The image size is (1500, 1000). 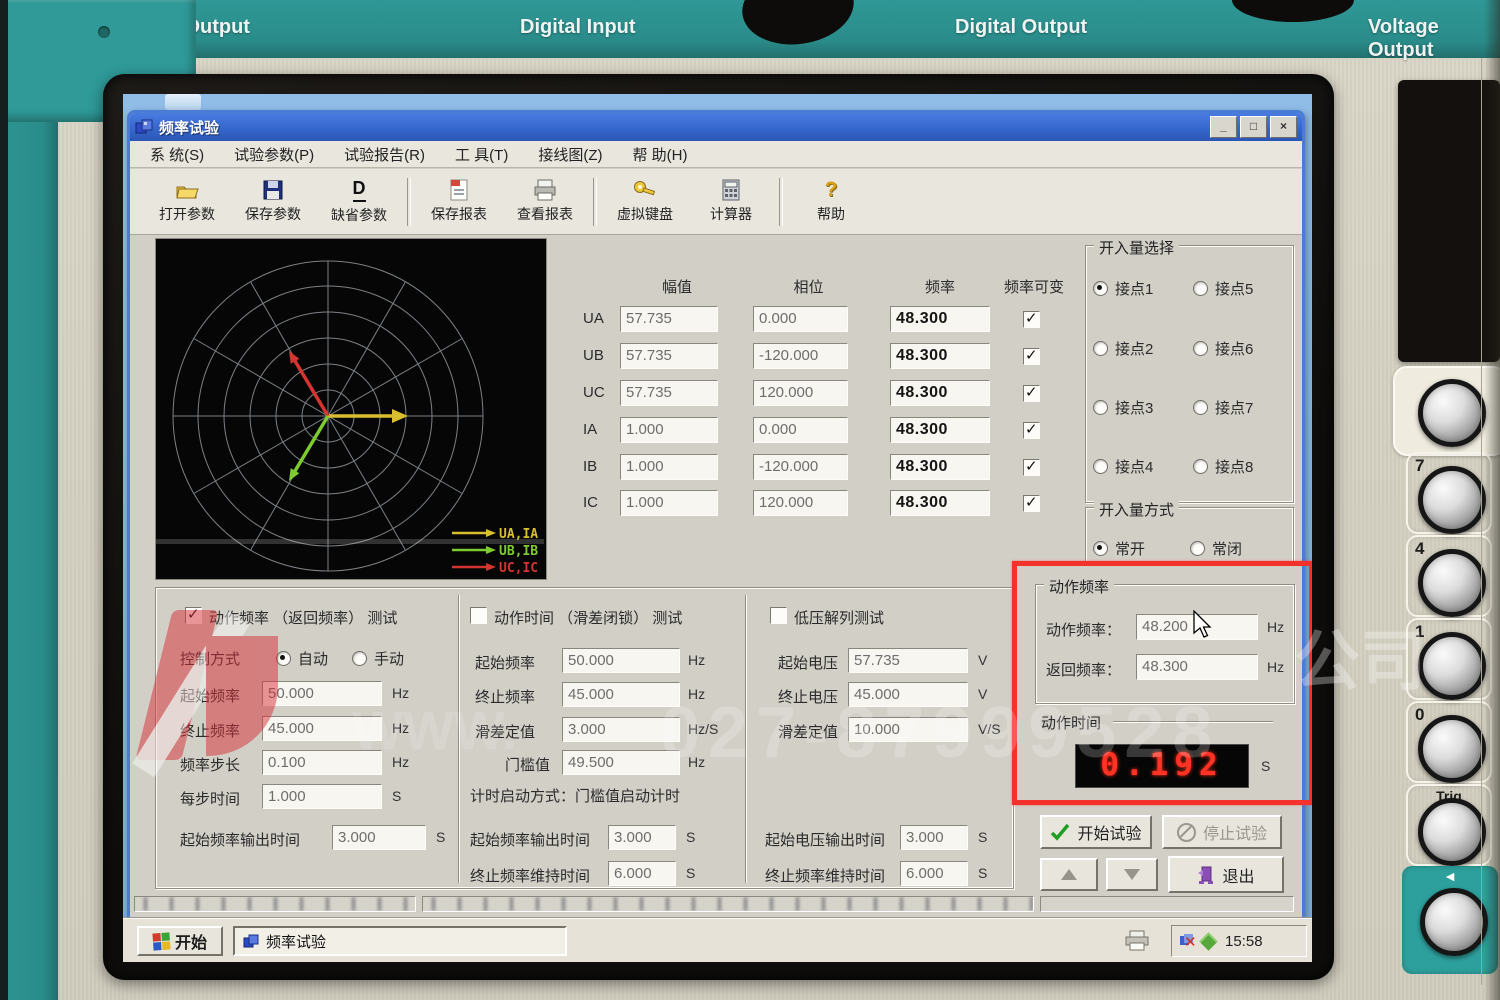 I want to click on ft-start-freq-field: 50.000, so click(x=322, y=693).